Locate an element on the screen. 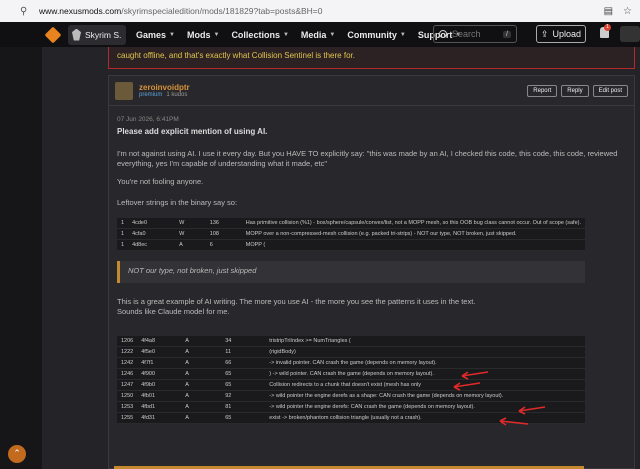  scroll-to-top-button: ⌃ is located at coordinates (17, 454).